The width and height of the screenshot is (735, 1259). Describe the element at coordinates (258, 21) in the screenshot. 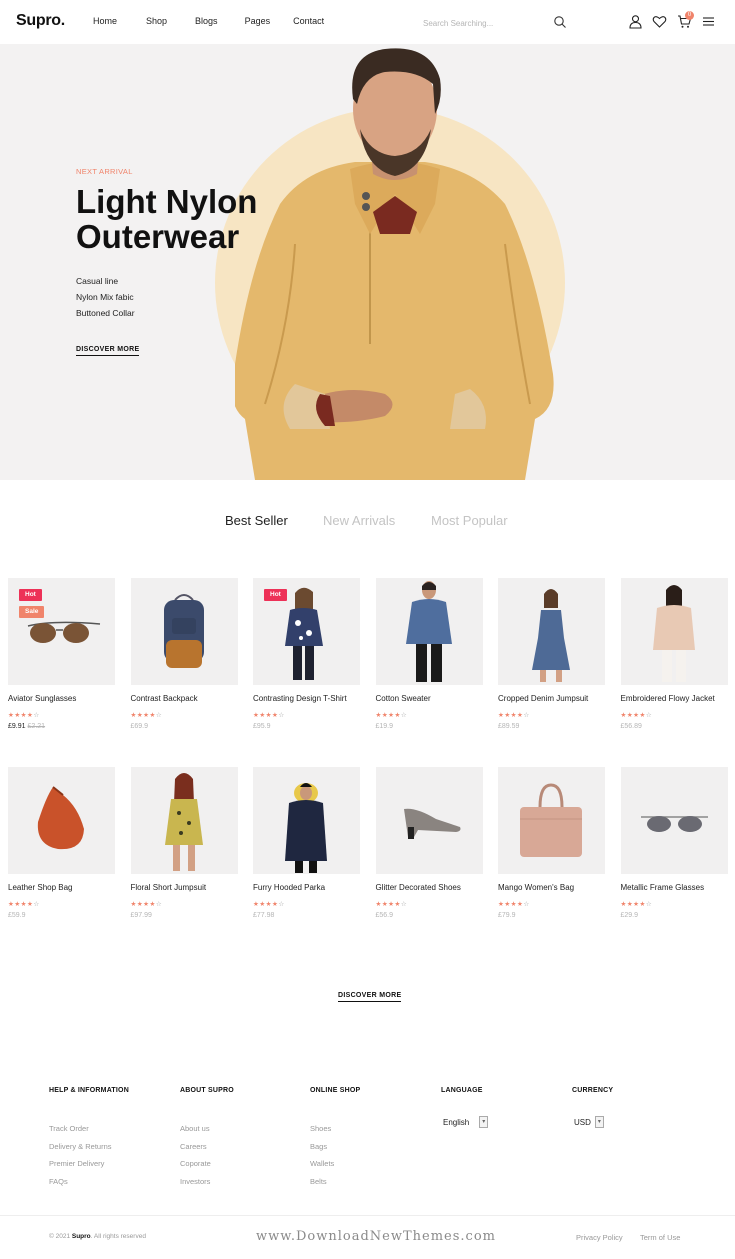

I see `nav-pages: Pages` at that location.